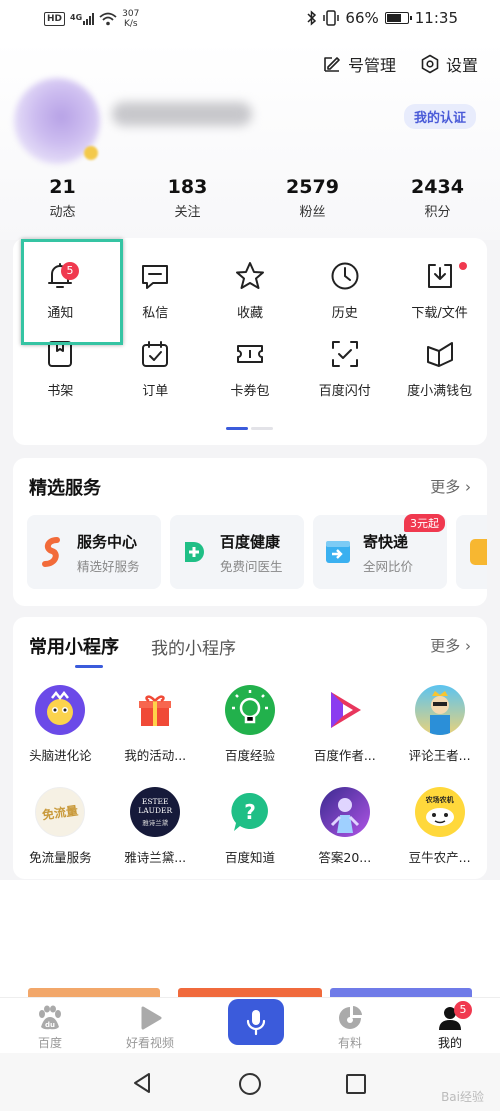  I want to click on mini-program-label: 头脑进化论, so click(60, 755).